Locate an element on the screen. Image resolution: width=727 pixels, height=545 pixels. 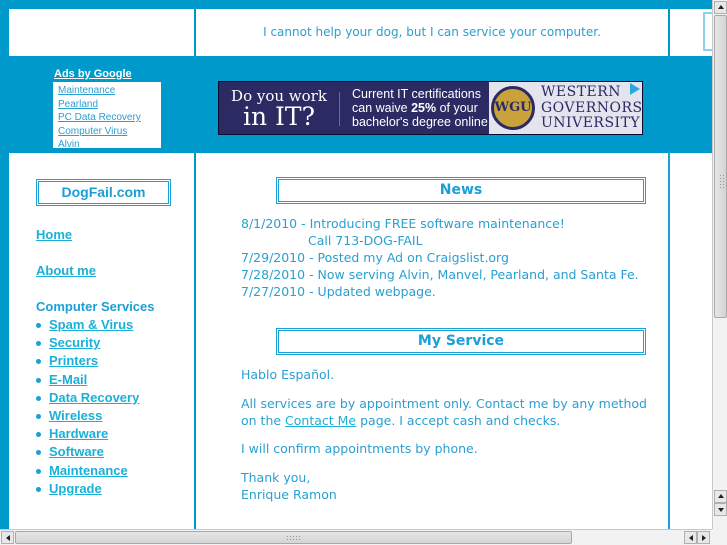
service-link-spam-virus: Spam & Virus is located at coordinates (91, 324).